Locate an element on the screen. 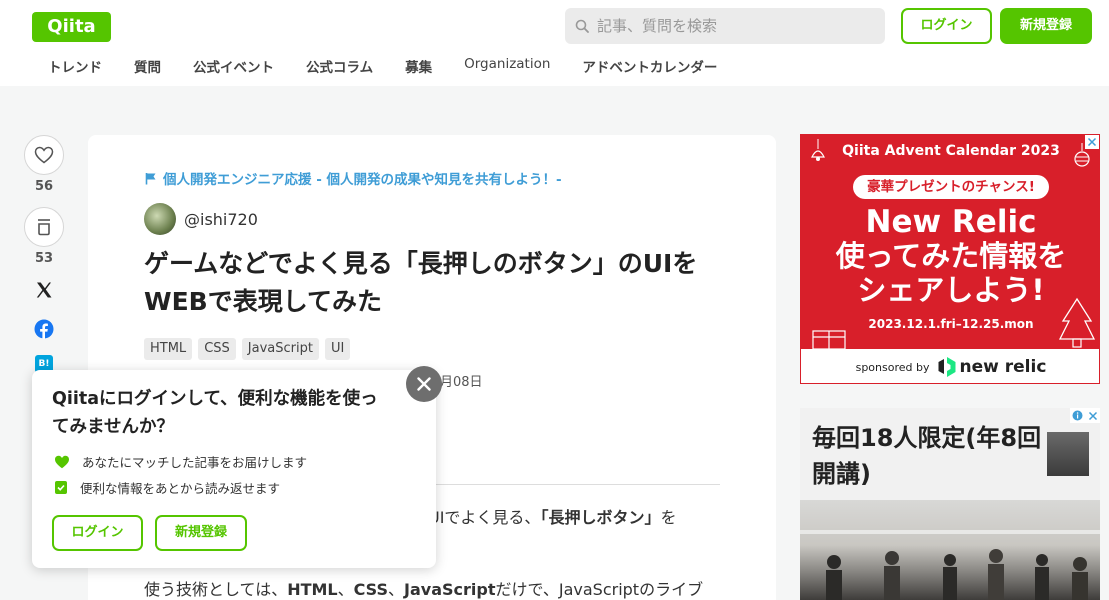 The width and height of the screenshot is (1109, 600). ad-choice-icons is located at coordinates (1085, 415).